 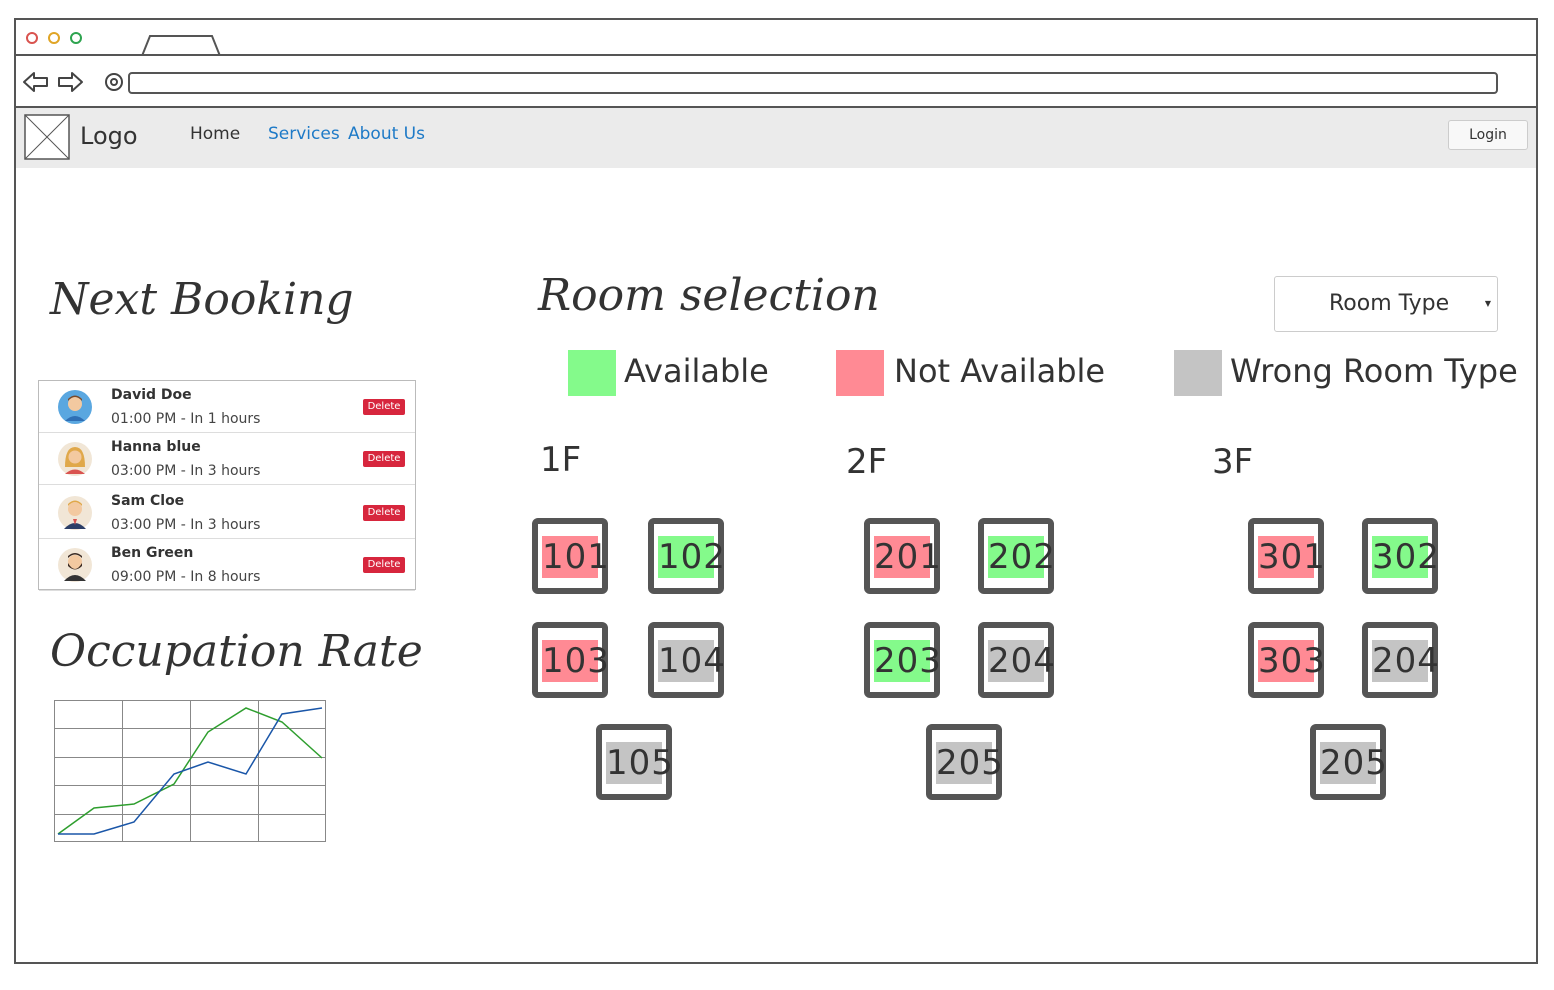 What do you see at coordinates (592, 373) in the screenshot?
I see `legend-swatch-available` at bounding box center [592, 373].